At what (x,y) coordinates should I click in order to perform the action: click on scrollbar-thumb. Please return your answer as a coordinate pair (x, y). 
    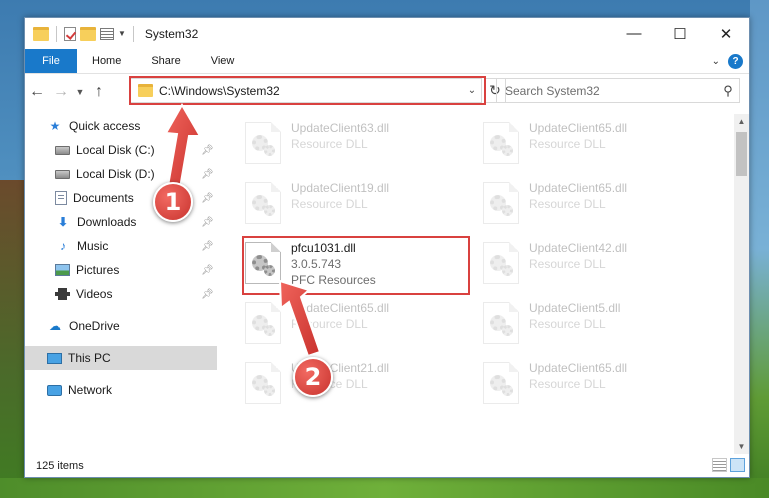
    Looking at the image, I should click on (741, 154).